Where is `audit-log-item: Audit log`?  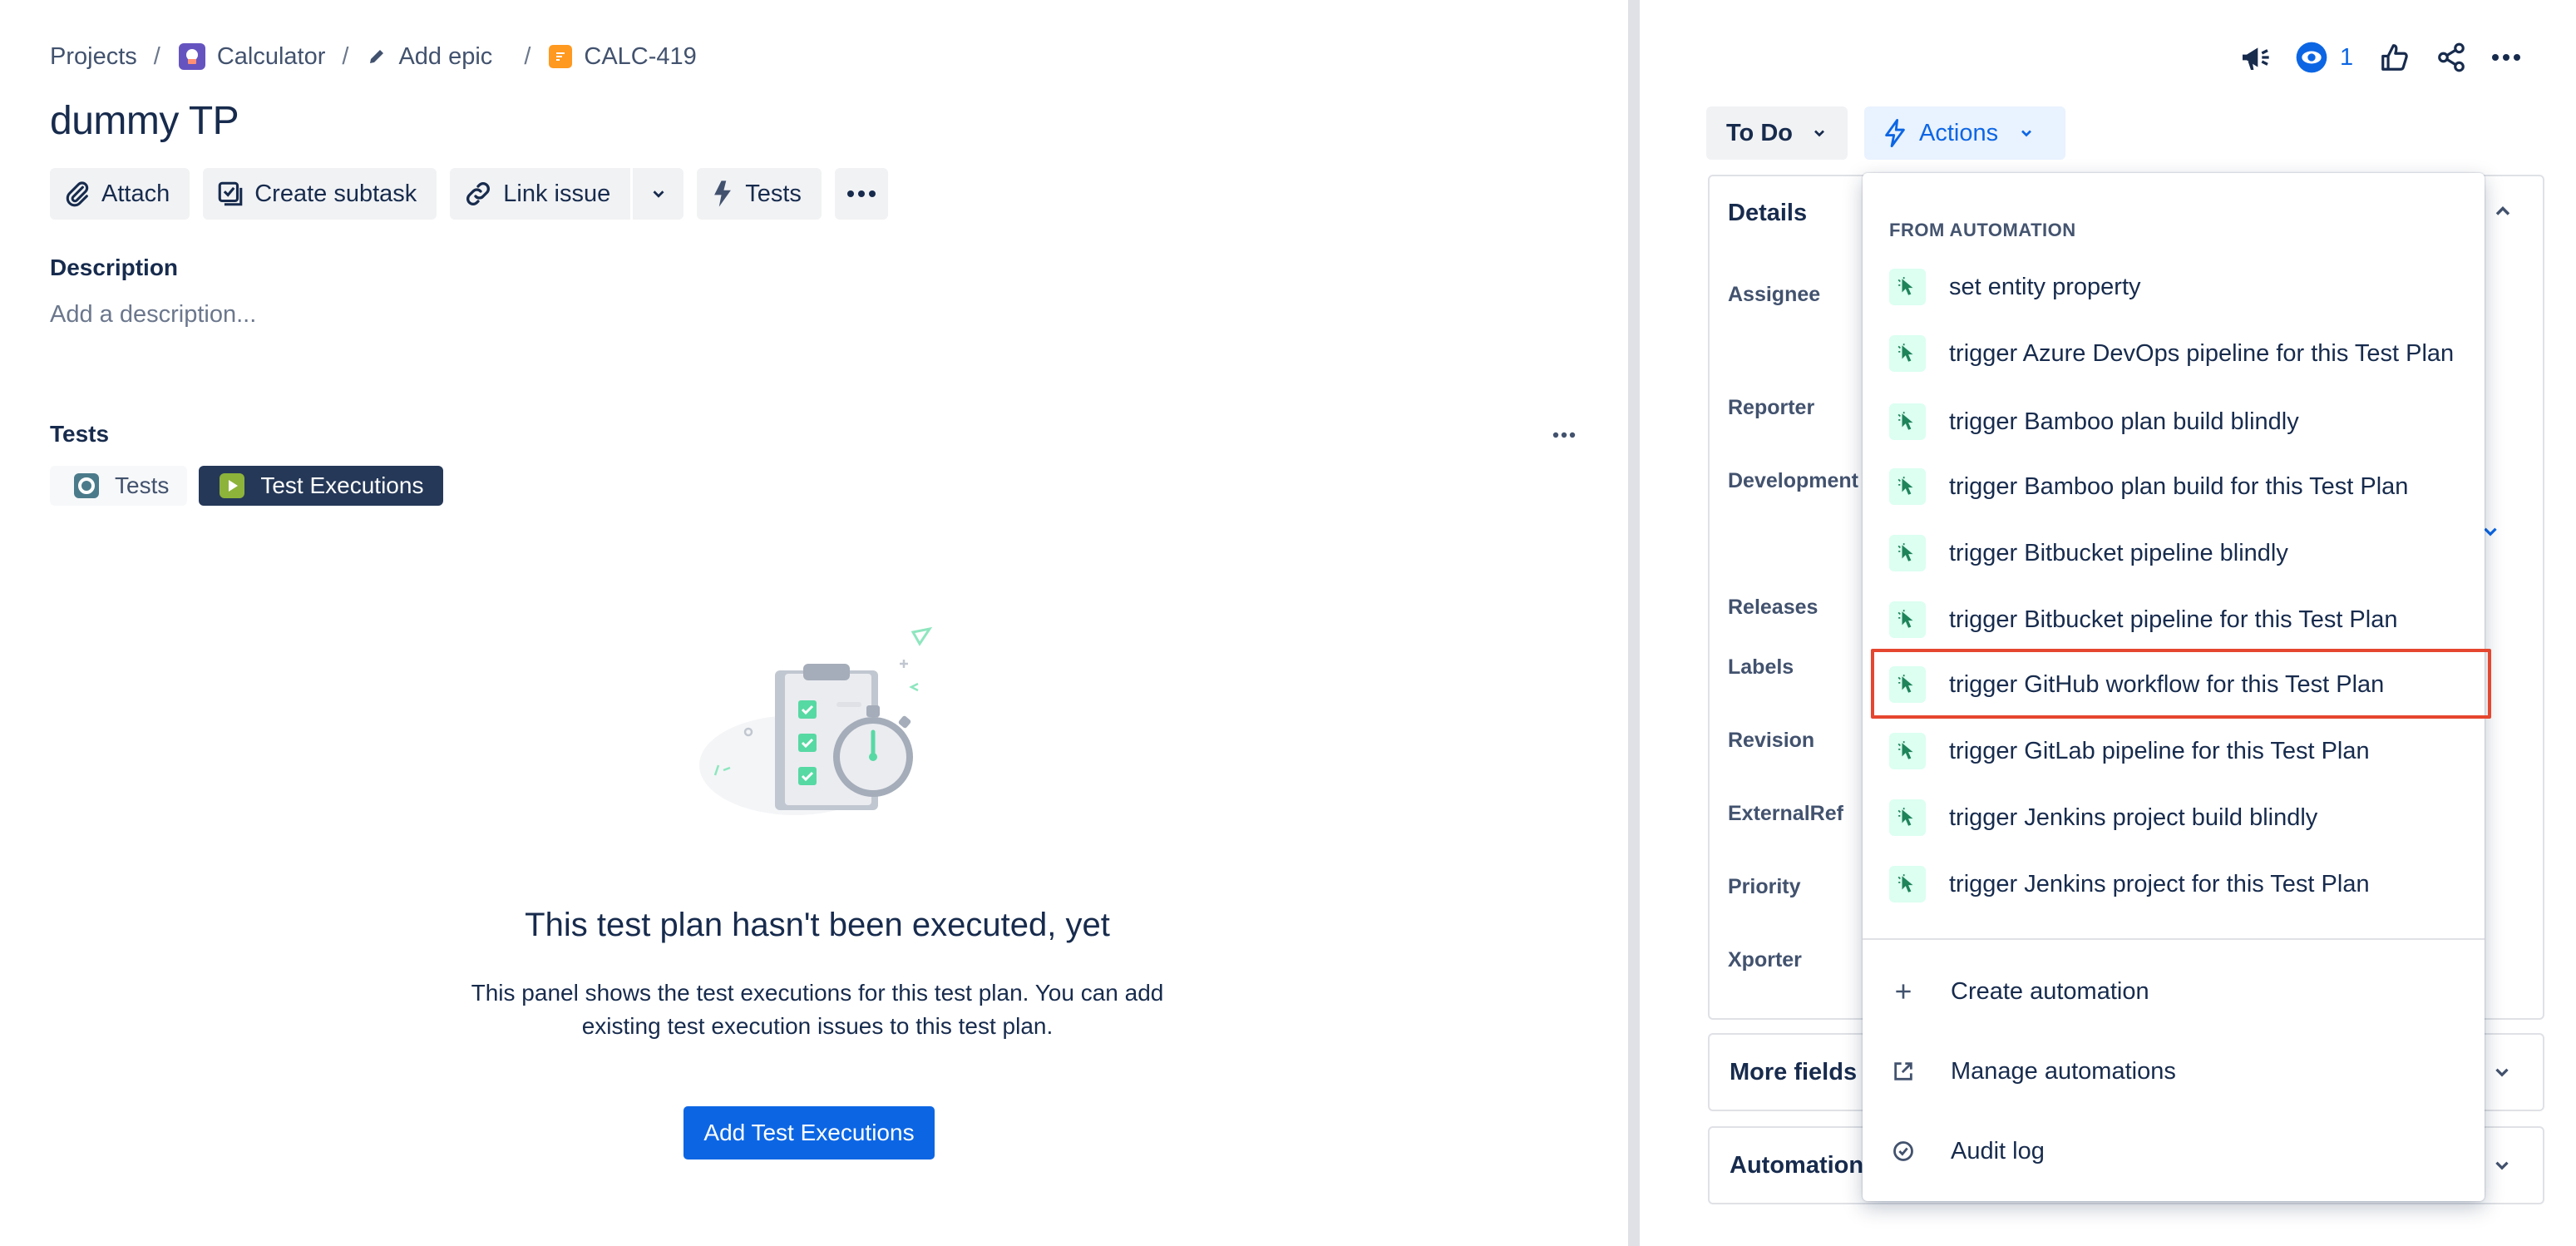
audit-log-item: Audit log is located at coordinates (1967, 1151).